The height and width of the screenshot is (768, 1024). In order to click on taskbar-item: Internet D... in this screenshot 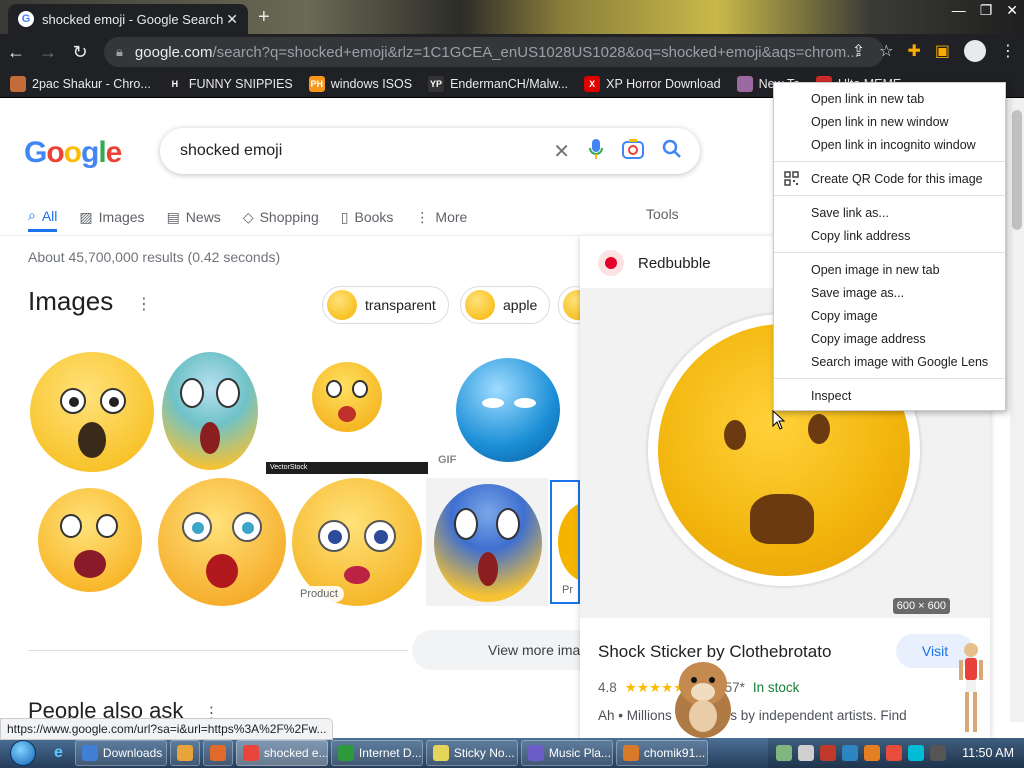, I will do `click(376, 753)`.